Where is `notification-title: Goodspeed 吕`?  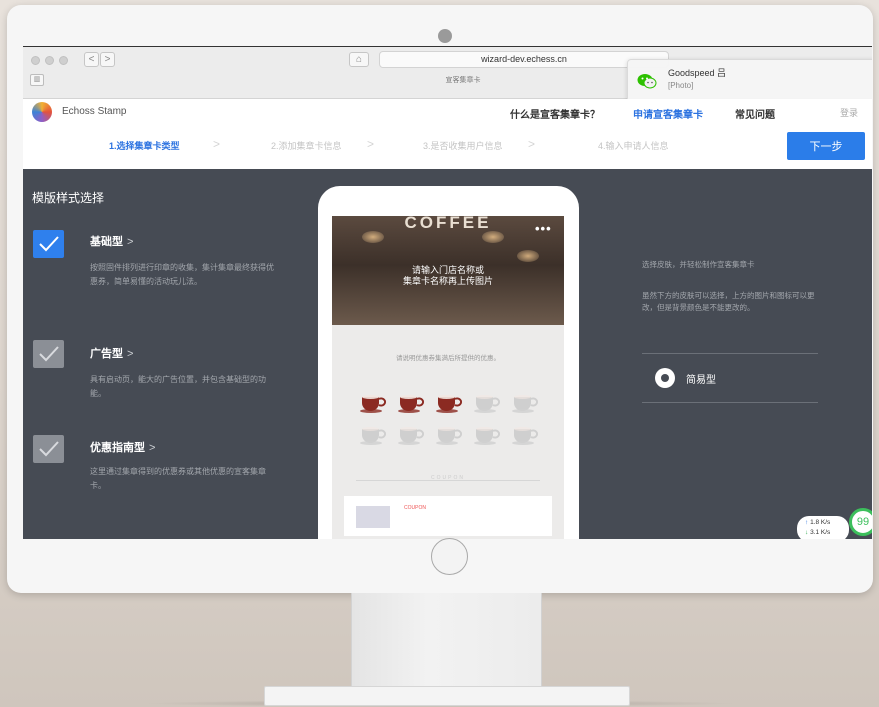
notification-title: Goodspeed 吕 is located at coordinates (697, 73).